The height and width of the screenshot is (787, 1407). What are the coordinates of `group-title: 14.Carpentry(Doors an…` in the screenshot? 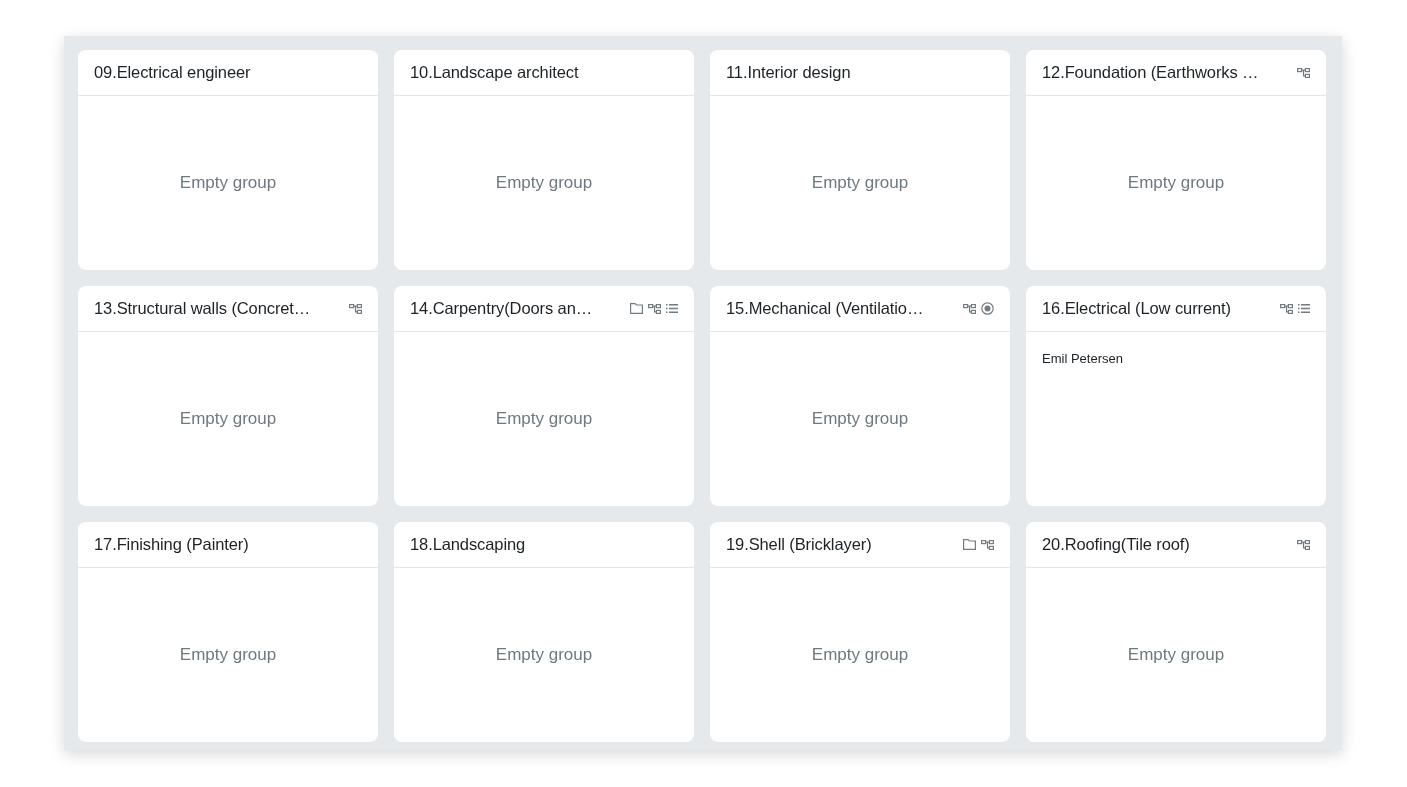 It's located at (502, 308).